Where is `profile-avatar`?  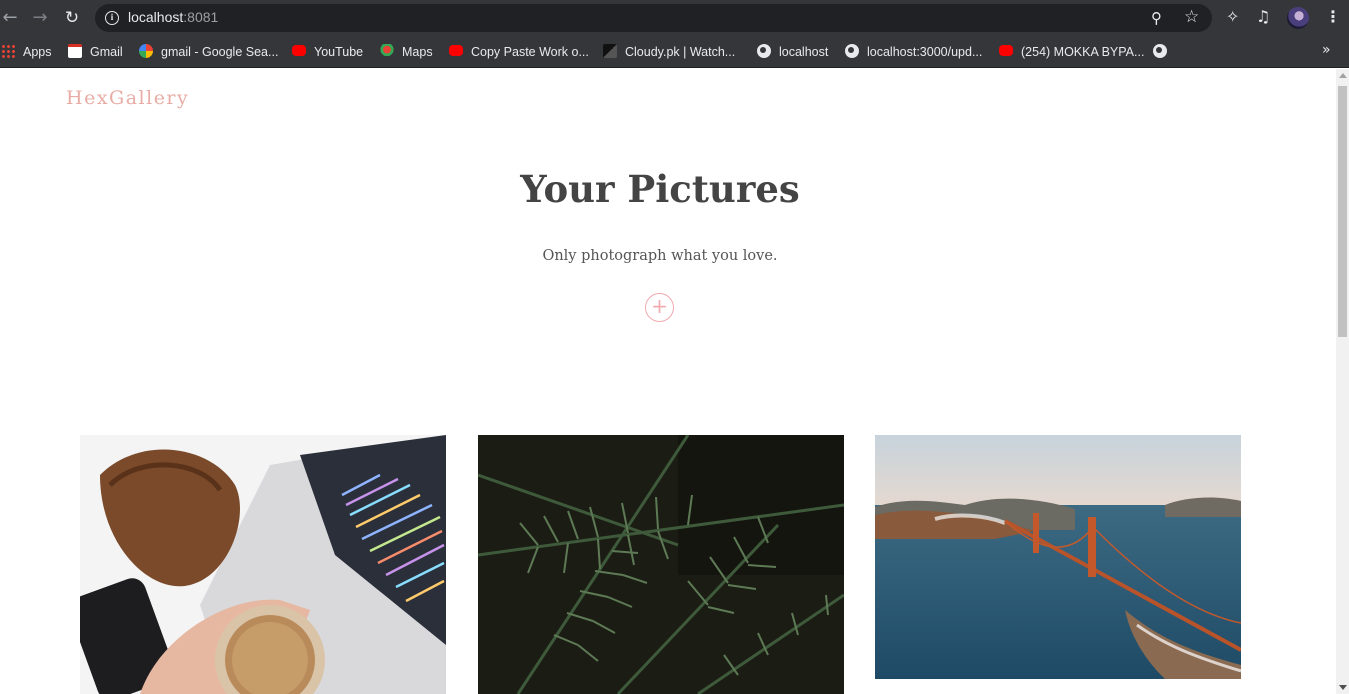
profile-avatar is located at coordinates (1298, 18).